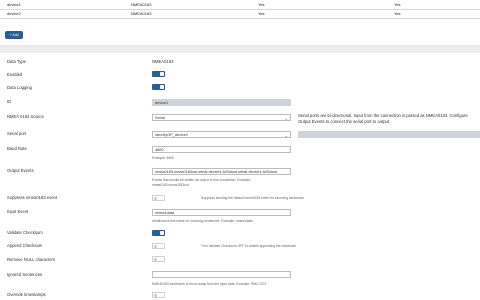 The width and height of the screenshot is (480, 300). What do you see at coordinates (221, 274) in the screenshot?
I see `ignored-sentences-input` at bounding box center [221, 274].